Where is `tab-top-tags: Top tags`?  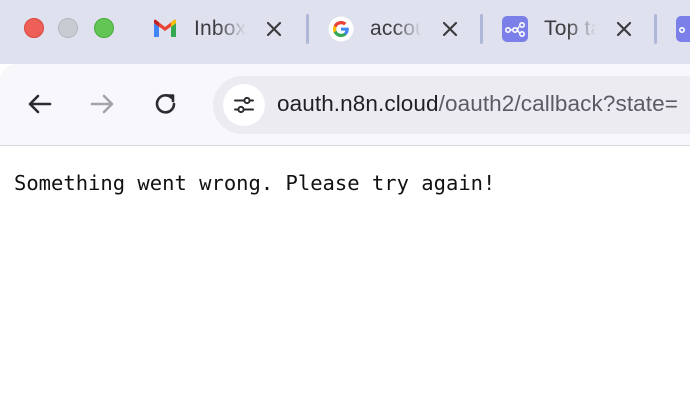
tab-top-tags: Top tags is located at coordinates (572, 29).